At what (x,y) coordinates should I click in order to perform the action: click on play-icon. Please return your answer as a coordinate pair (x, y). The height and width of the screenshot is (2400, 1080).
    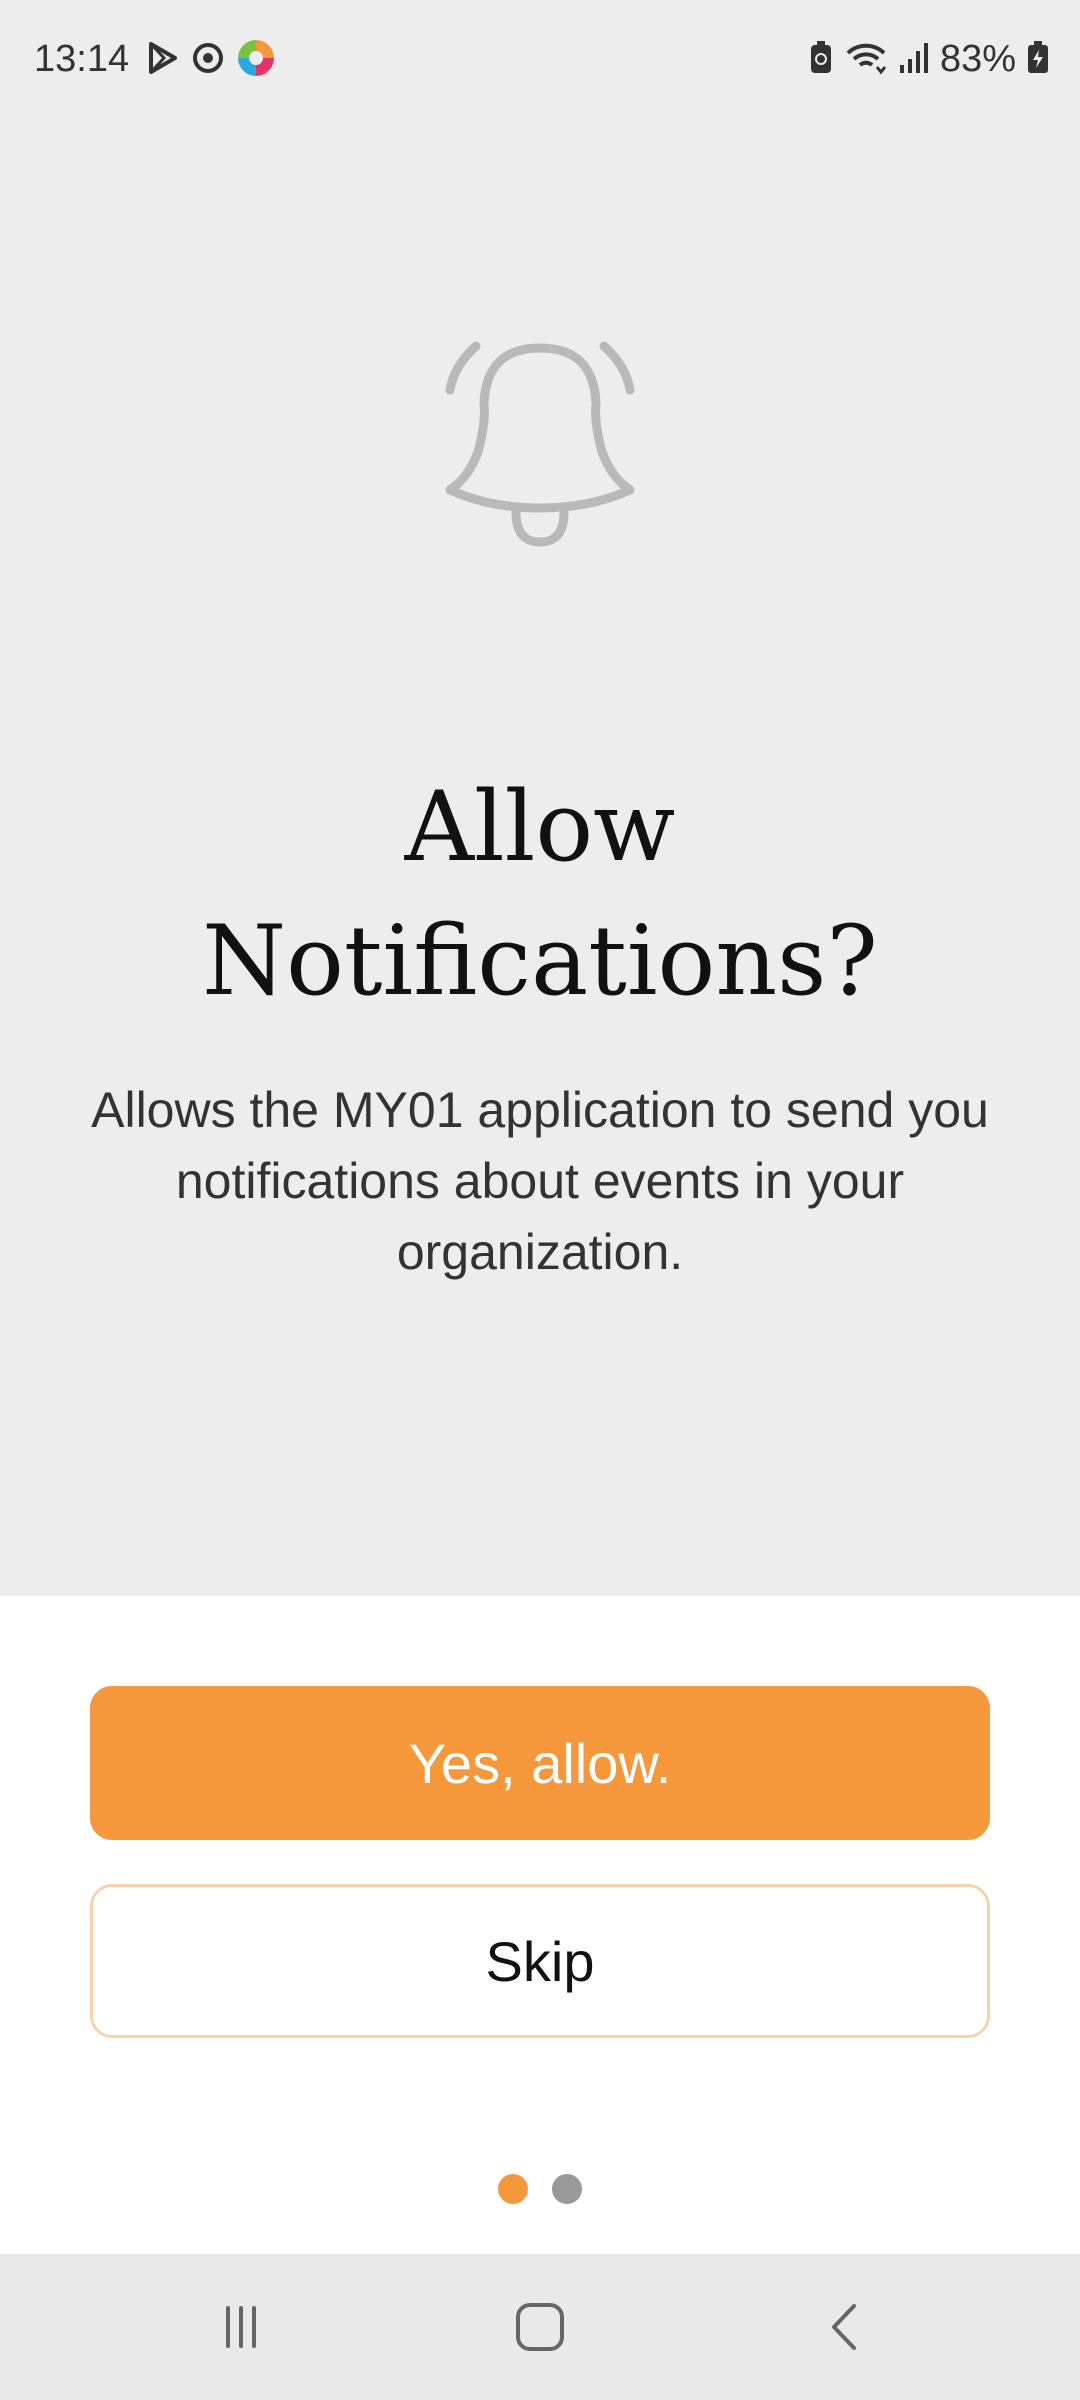
    Looking at the image, I should click on (162, 60).